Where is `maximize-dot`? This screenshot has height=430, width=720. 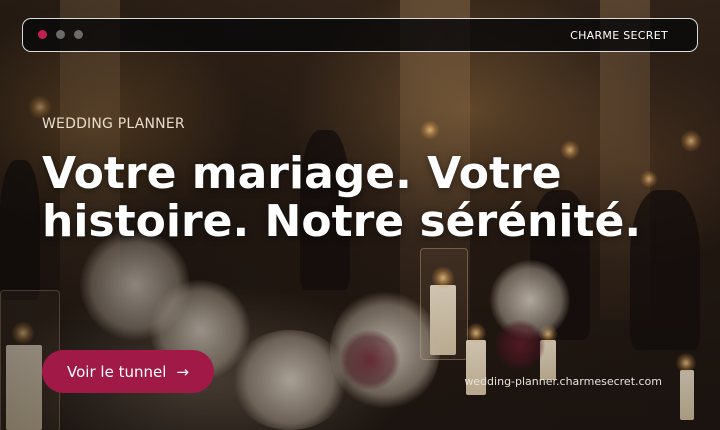
maximize-dot is located at coordinates (78, 34).